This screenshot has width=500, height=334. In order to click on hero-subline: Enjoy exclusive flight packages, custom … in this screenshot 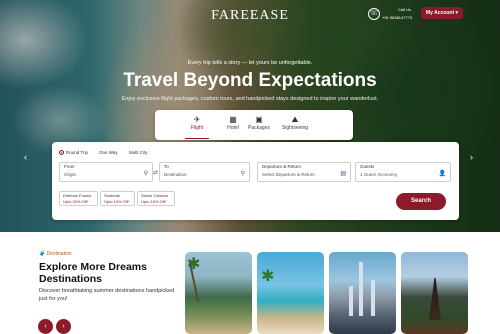, I will do `click(250, 99)`.